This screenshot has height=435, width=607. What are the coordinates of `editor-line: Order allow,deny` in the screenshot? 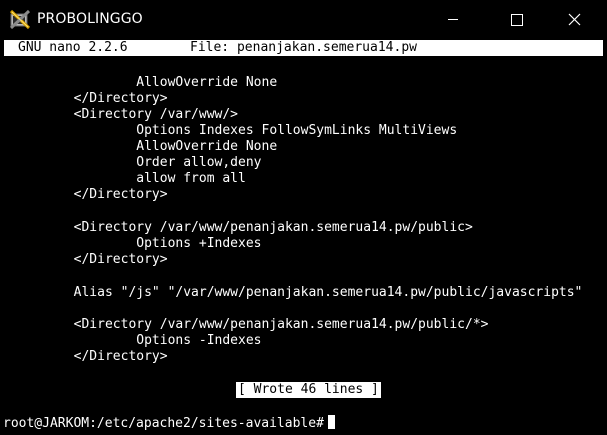 It's located at (160, 162).